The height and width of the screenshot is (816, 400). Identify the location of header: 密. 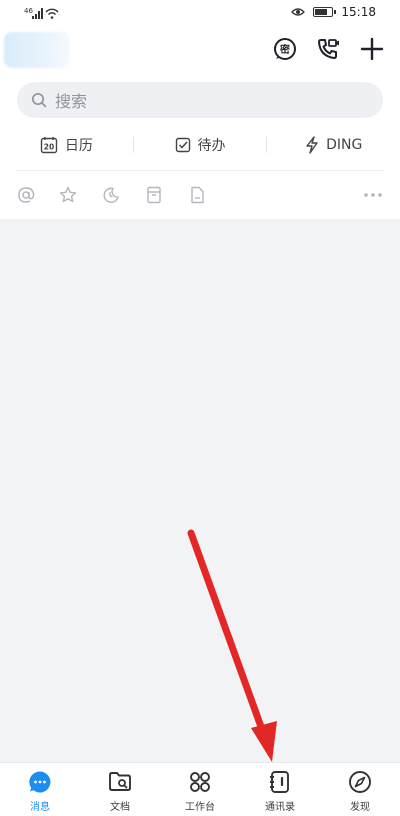
(200, 51).